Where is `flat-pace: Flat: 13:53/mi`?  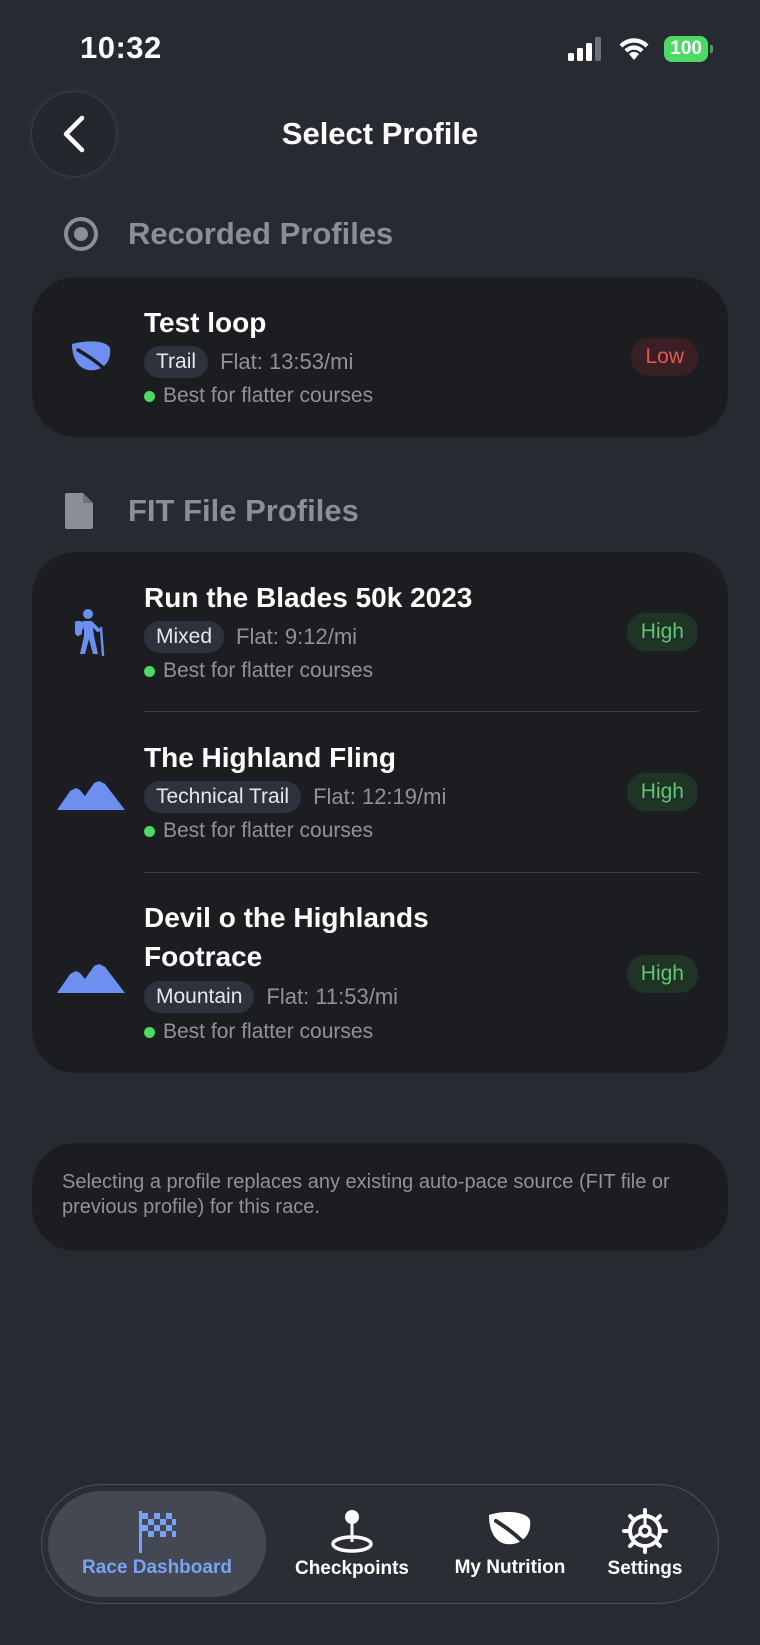
flat-pace: Flat: 13:53/mi is located at coordinates (287, 361).